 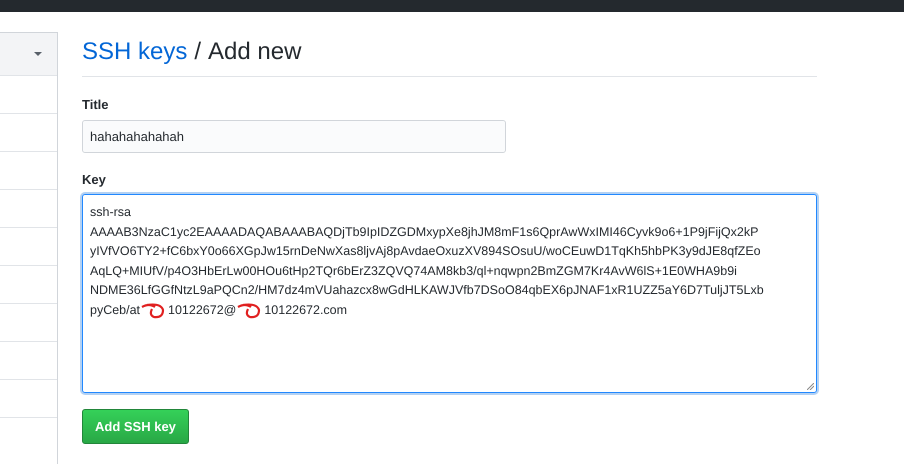 I want to click on ssh-keys-link: SSH keys, so click(x=135, y=52).